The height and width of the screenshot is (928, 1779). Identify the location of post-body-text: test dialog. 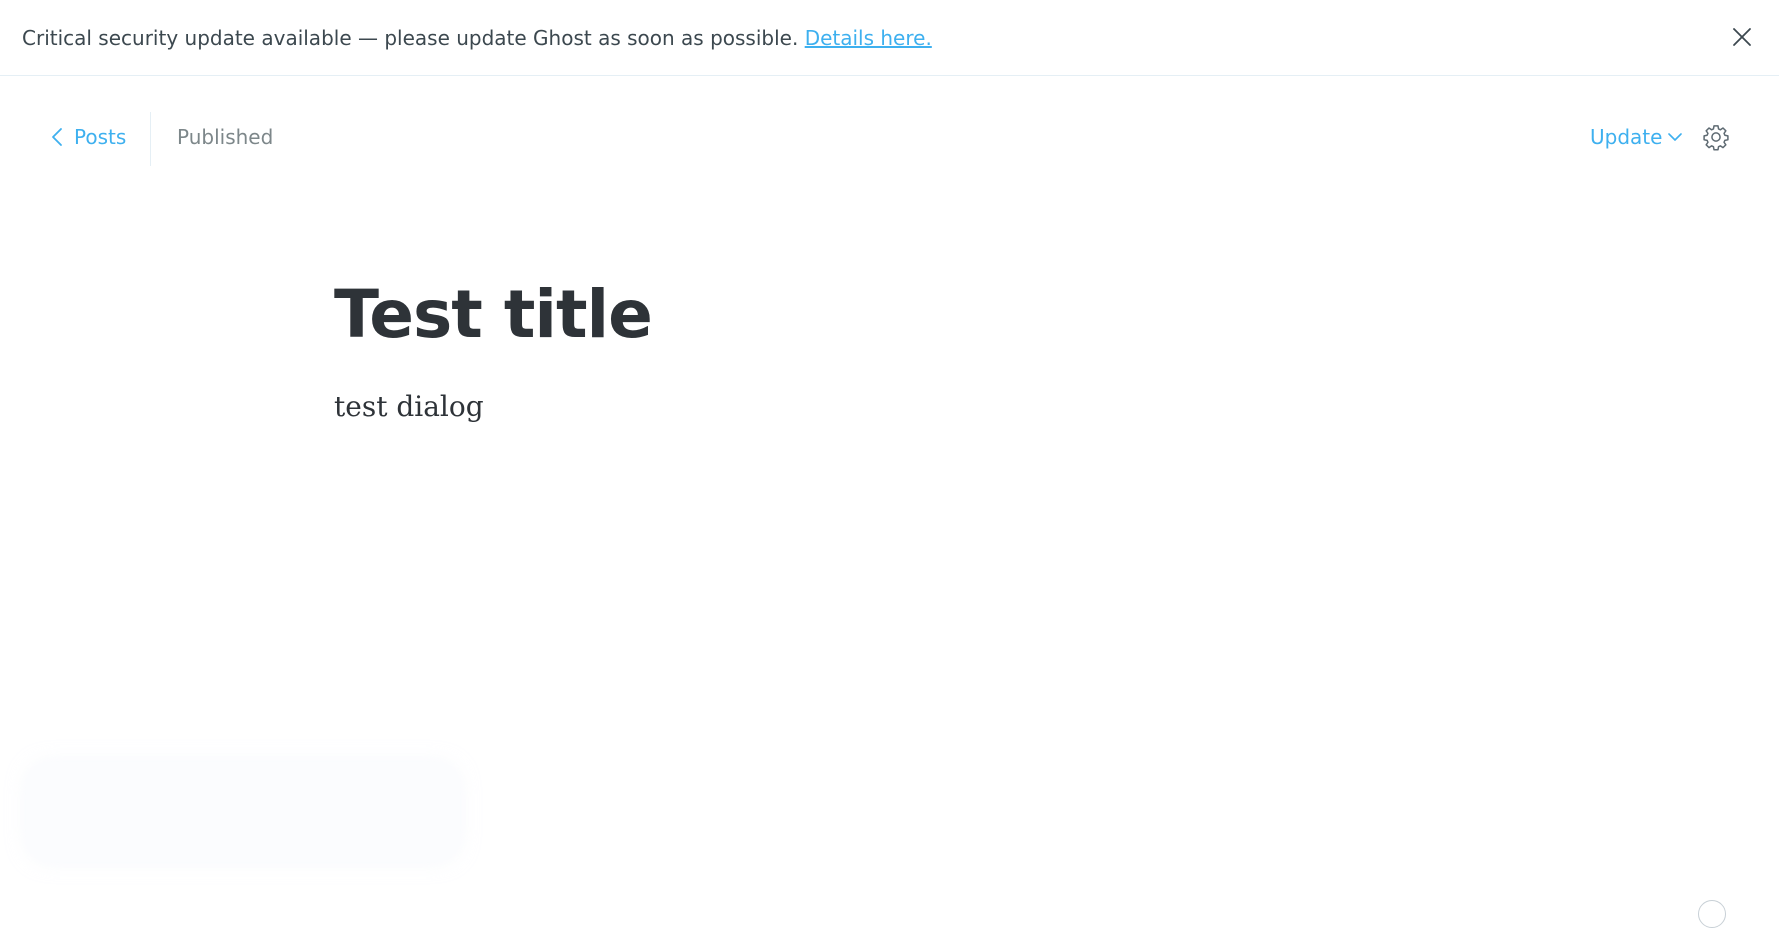
(409, 407).